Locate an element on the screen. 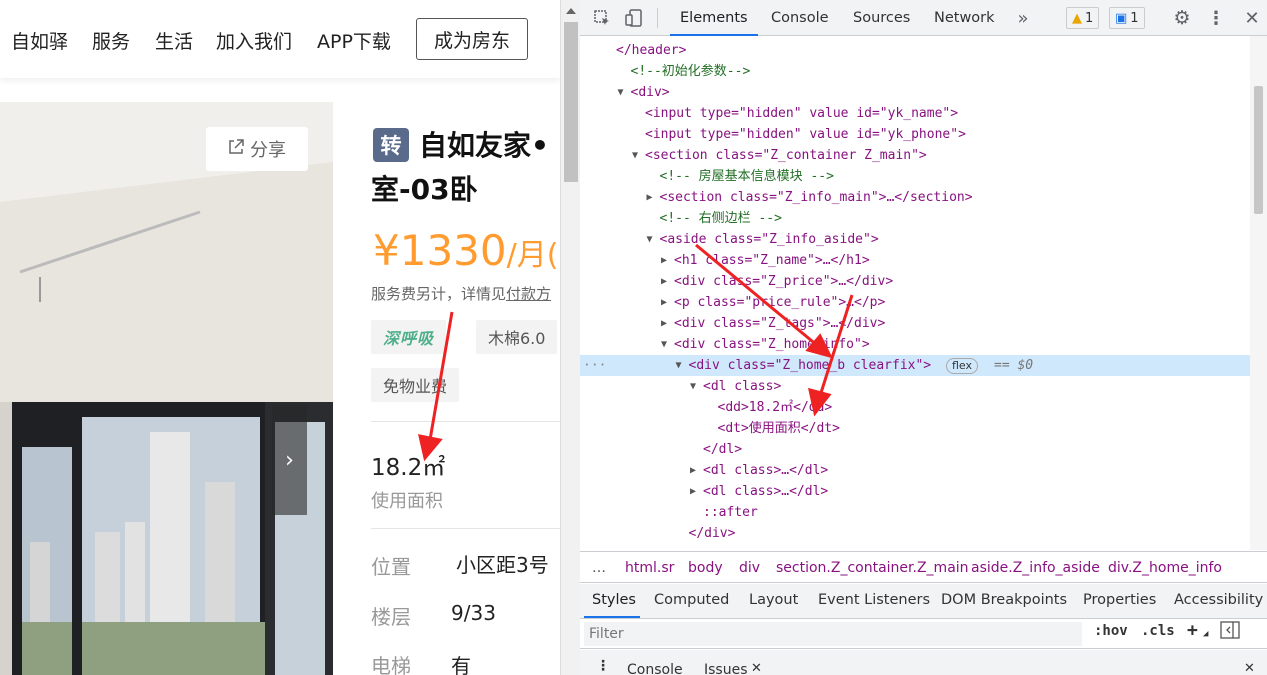  share-button: 分享 is located at coordinates (257, 149).